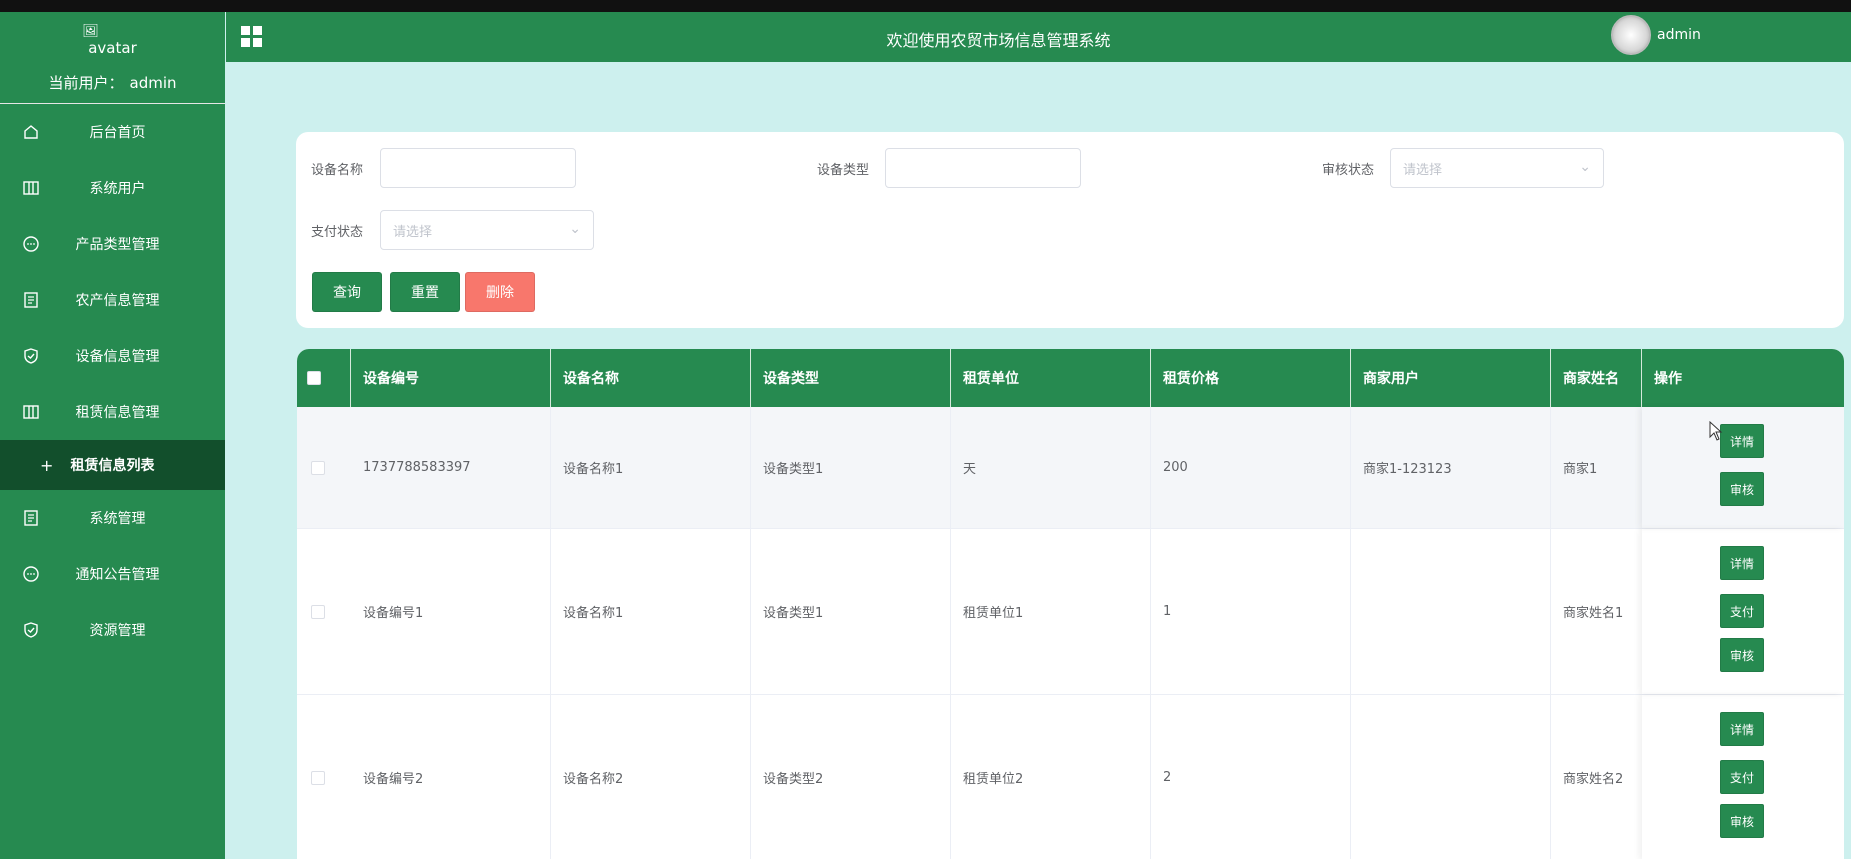 The width and height of the screenshot is (1851, 859). Describe the element at coordinates (1051, 378) in the screenshot. I see `column-header: 租赁单位` at that location.